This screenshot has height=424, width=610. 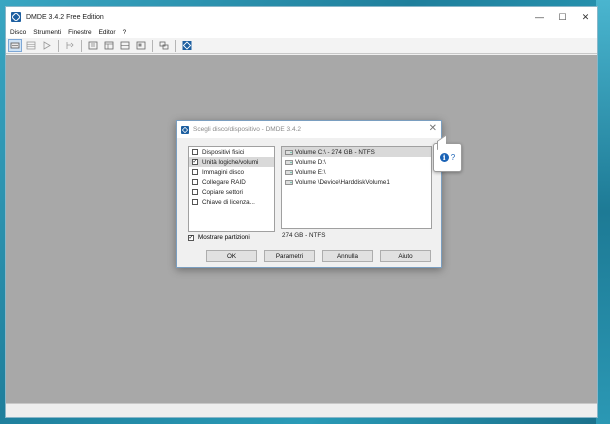 I want to click on volume-info: 274 GB - NTFS, so click(x=304, y=235).